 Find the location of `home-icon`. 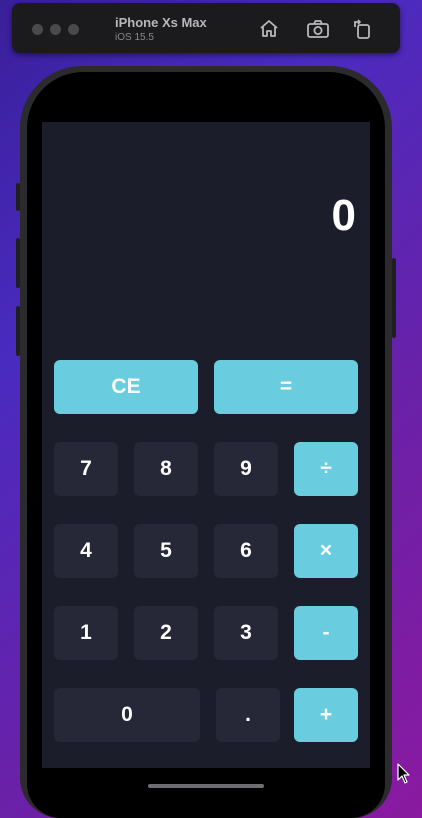

home-icon is located at coordinates (269, 29).